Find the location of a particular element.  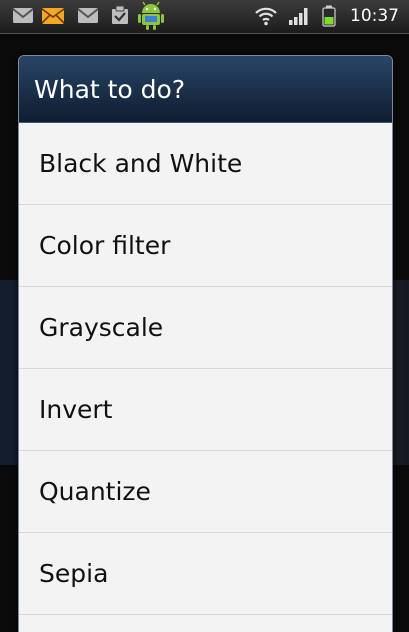

option-label: Sepia is located at coordinates (74, 573).